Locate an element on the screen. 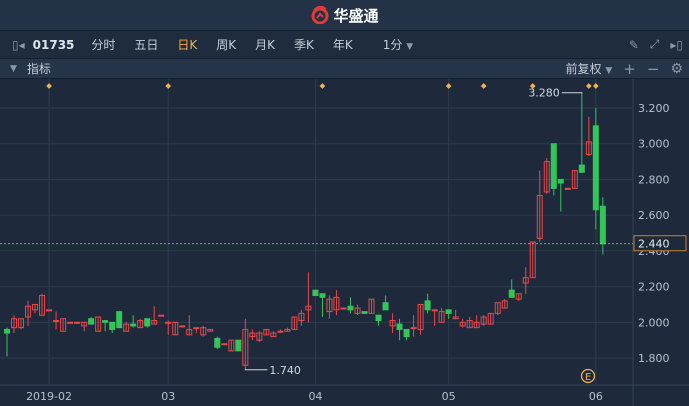  indicator-toggle-icon: ▼ is located at coordinates (13, 69).